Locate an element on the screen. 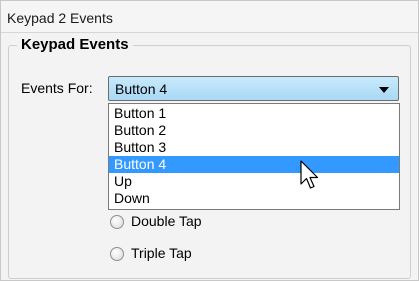 Image resolution: width=419 pixels, height=281 pixels. option-down: Down is located at coordinates (254, 198).